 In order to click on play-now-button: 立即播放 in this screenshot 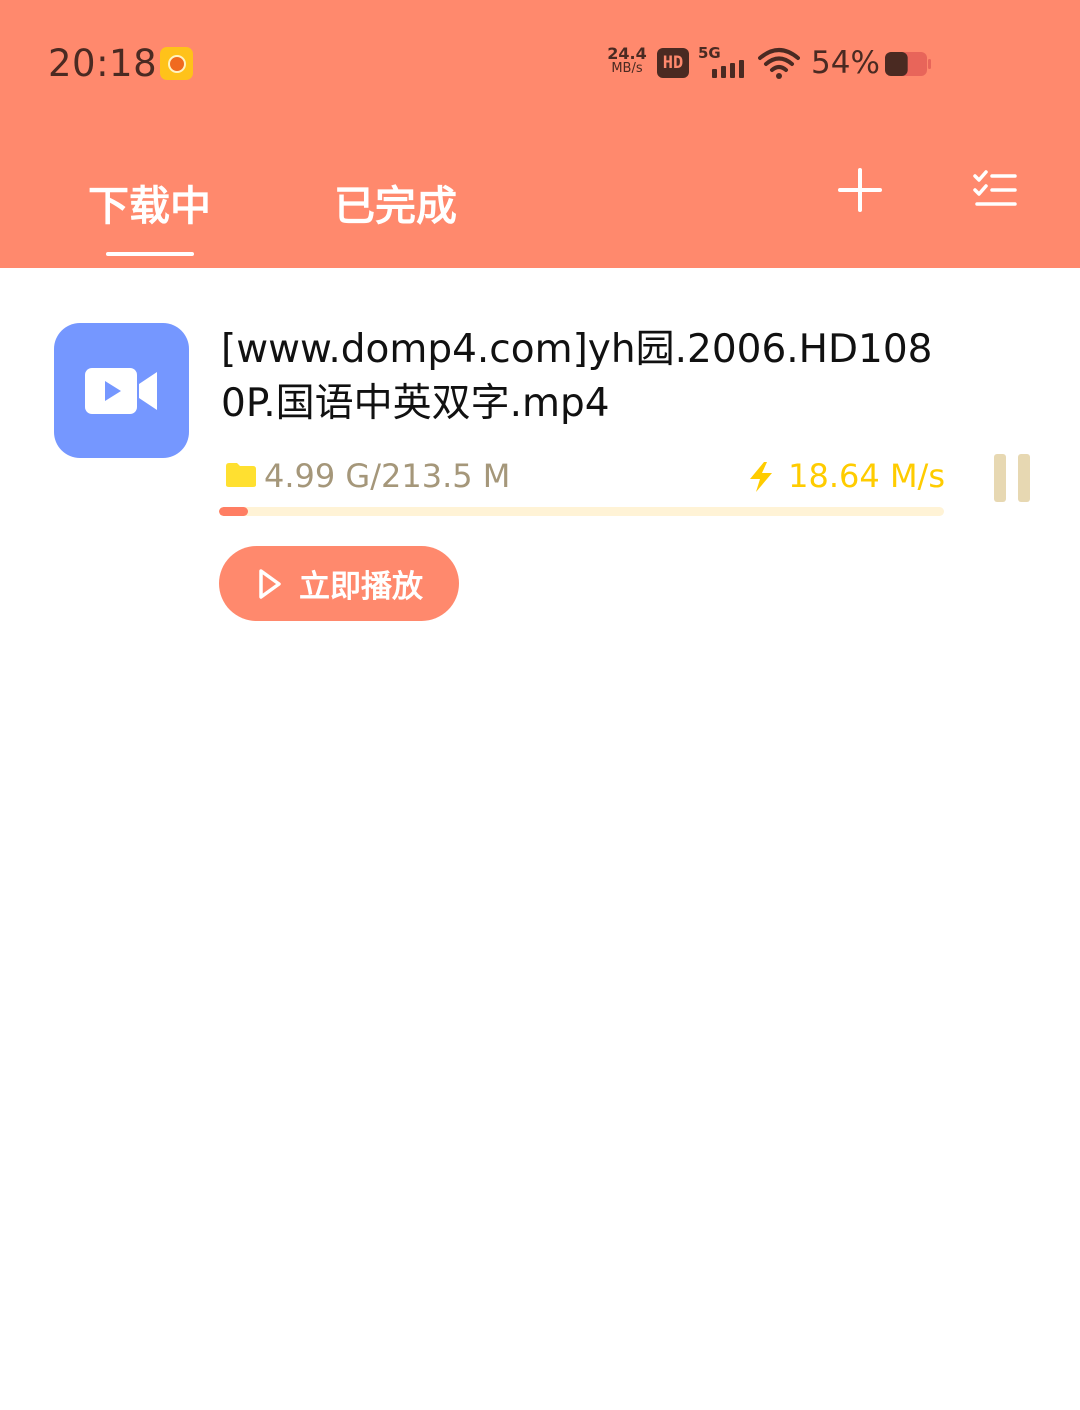, I will do `click(339, 583)`.